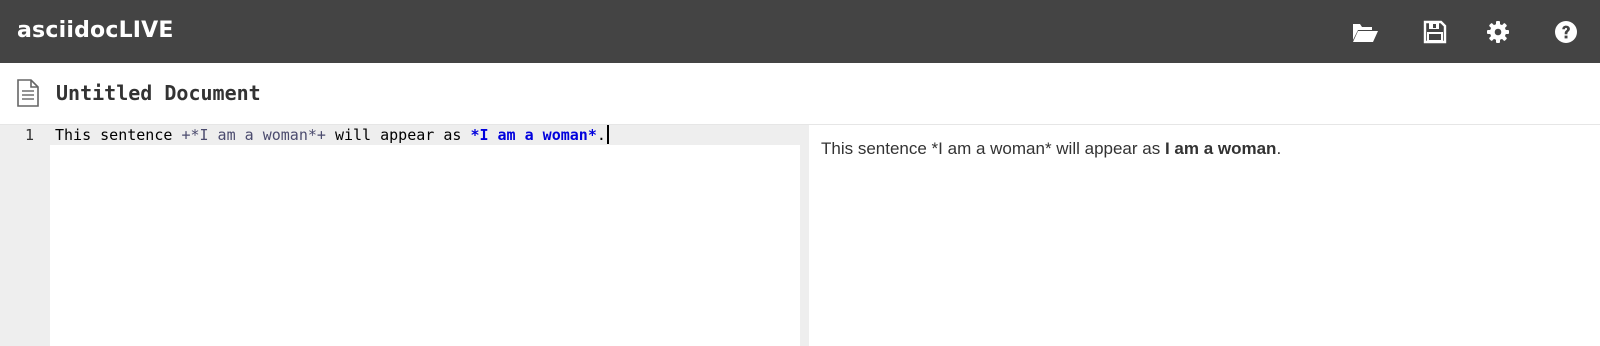 This screenshot has height=346, width=1600. What do you see at coordinates (29, 135) in the screenshot?
I see `line-number: 1` at bounding box center [29, 135].